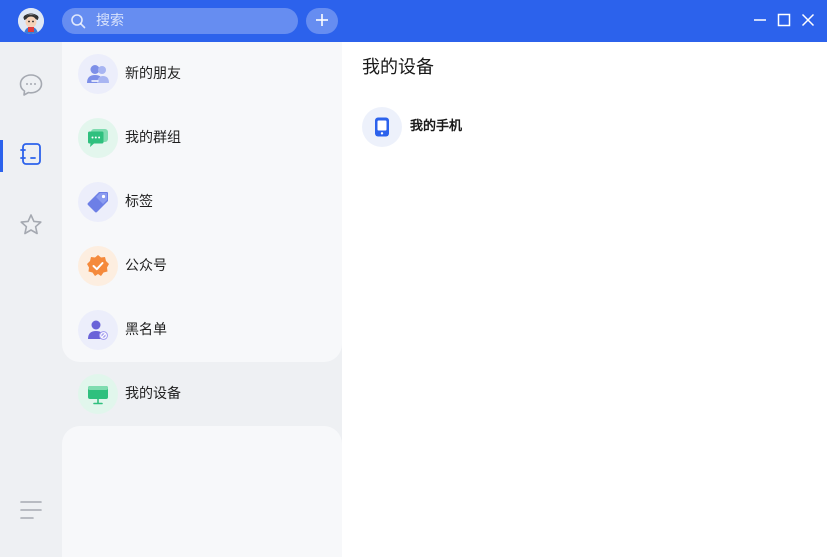  I want to click on groups-icon, so click(98, 138).